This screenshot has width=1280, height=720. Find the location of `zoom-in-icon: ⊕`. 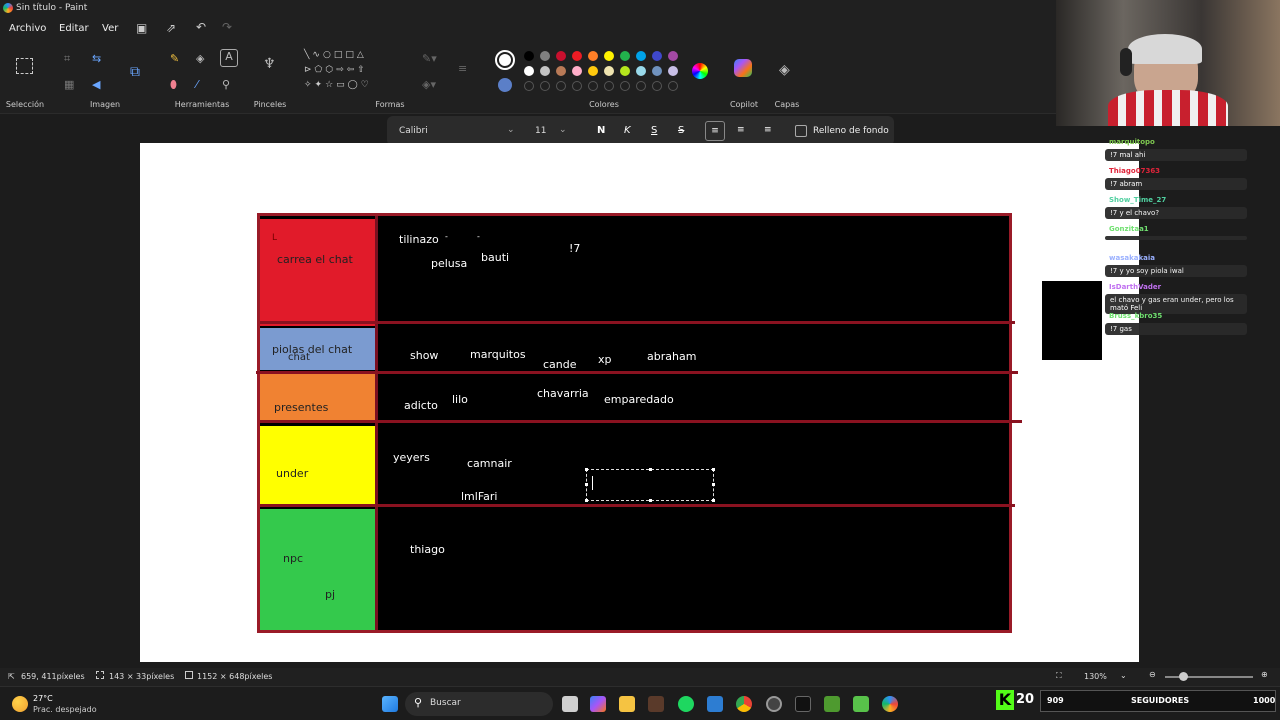

zoom-in-icon: ⊕ is located at coordinates (1264, 674).